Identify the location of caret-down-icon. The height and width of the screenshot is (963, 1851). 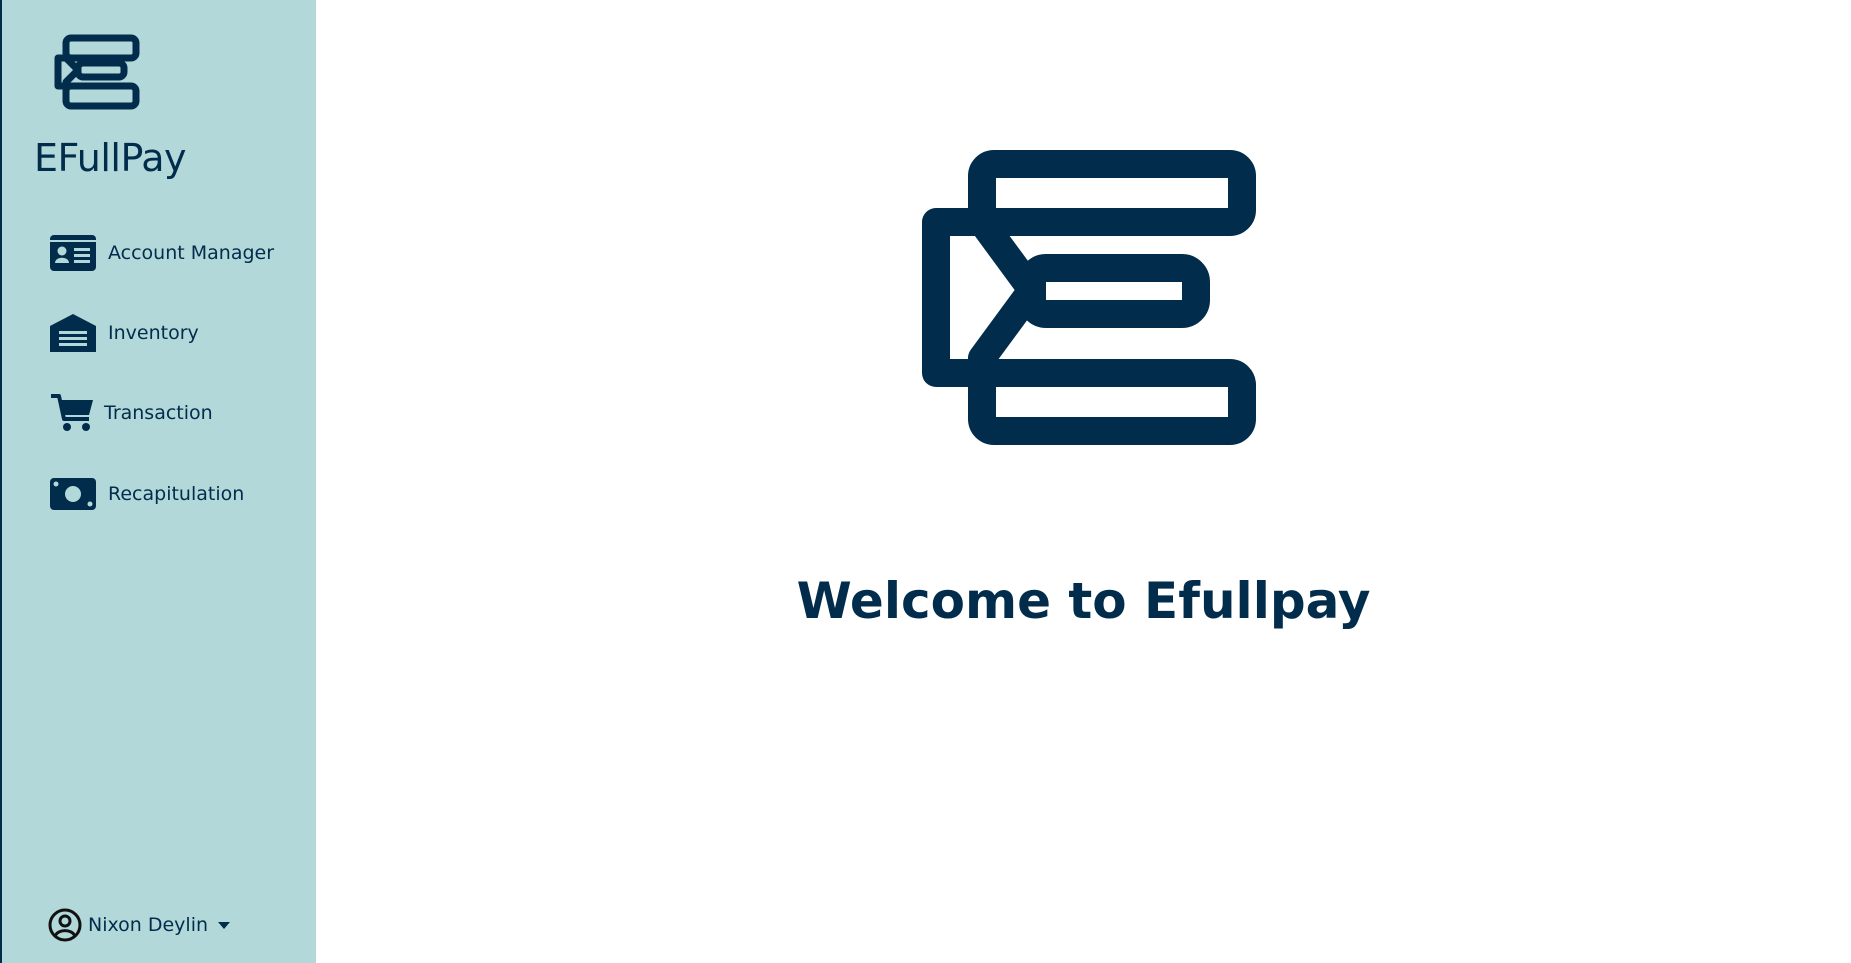
(224, 925).